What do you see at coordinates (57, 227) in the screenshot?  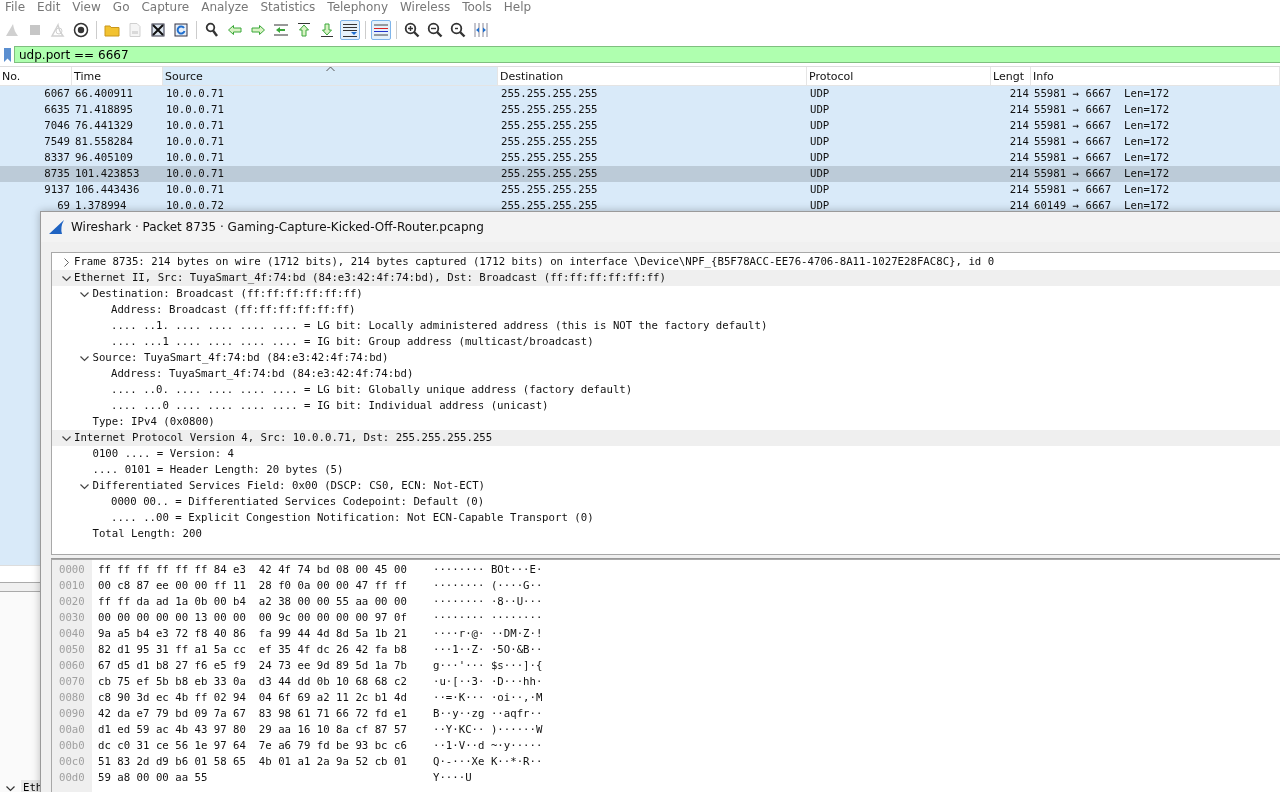 I see `shark-fin-icon` at bounding box center [57, 227].